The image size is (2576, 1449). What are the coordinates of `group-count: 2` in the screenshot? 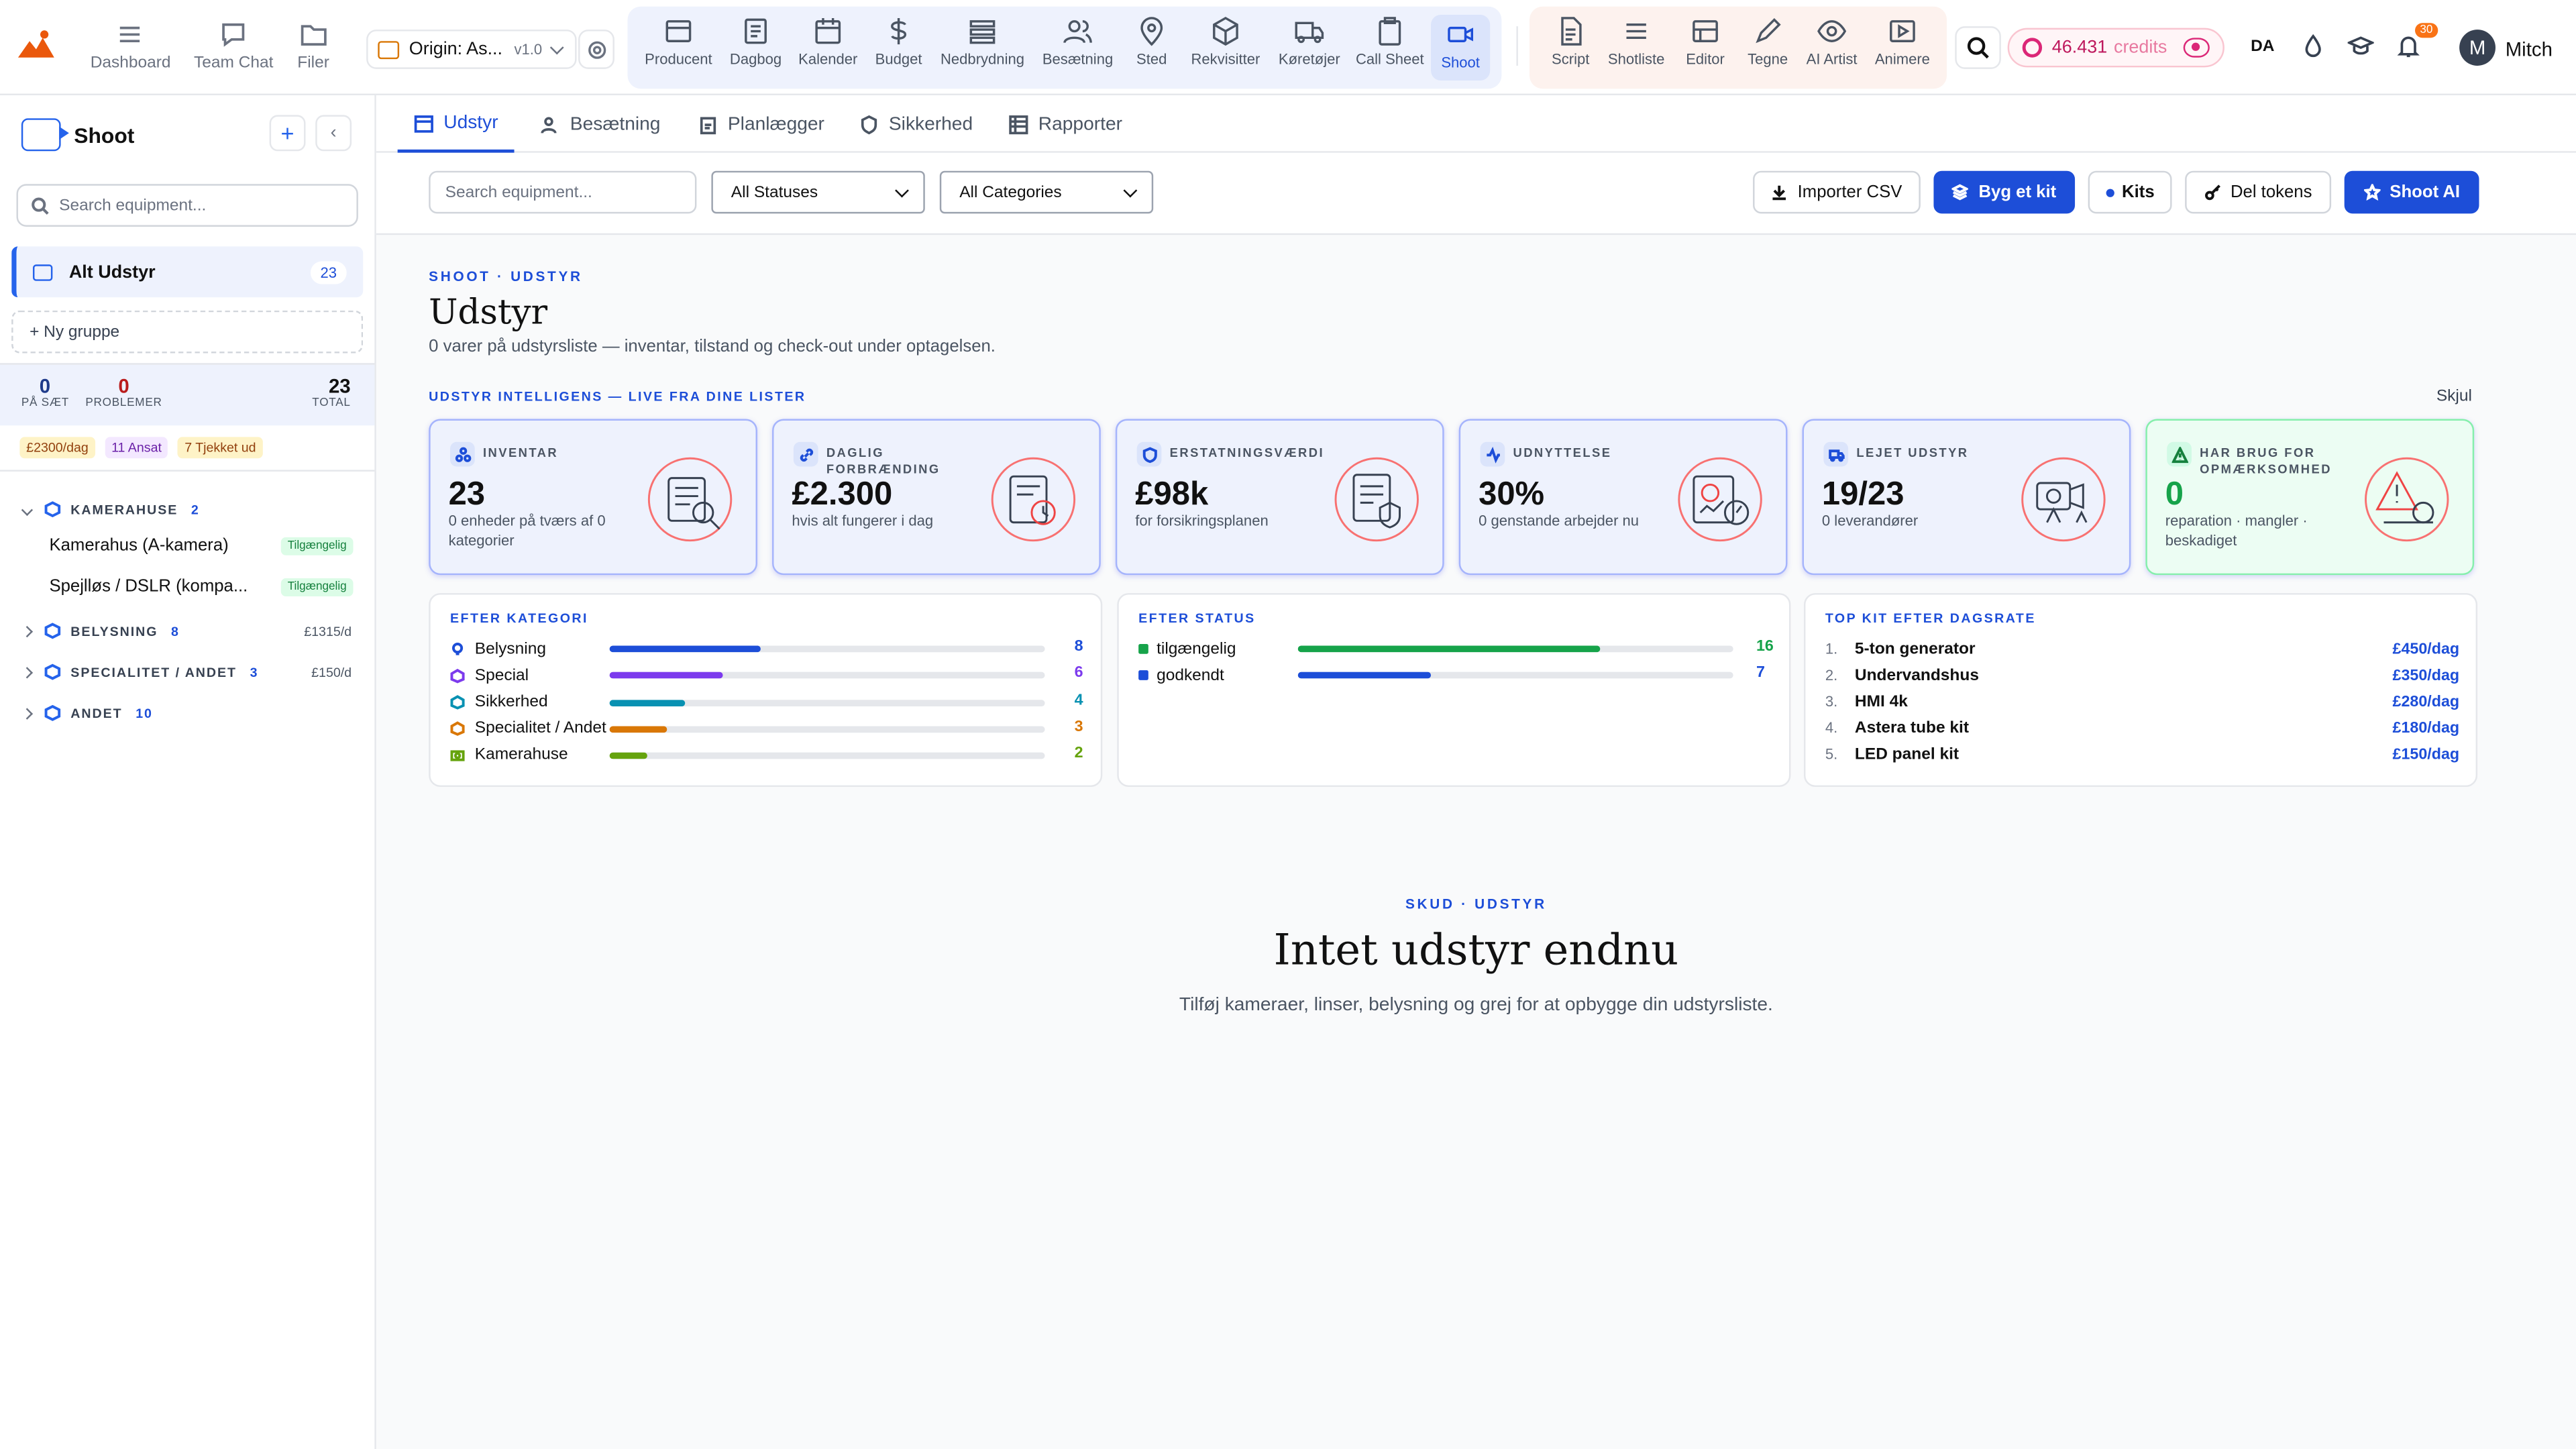 It's located at (195, 509).